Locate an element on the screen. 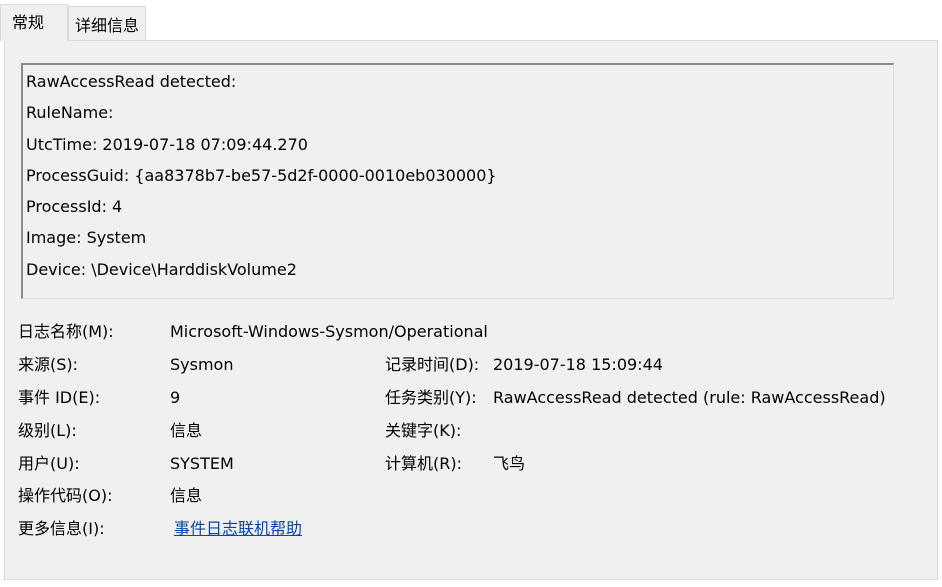 Image resolution: width=942 pixels, height=587 pixels. logged-label: 记录时间(D): is located at coordinates (432, 364).